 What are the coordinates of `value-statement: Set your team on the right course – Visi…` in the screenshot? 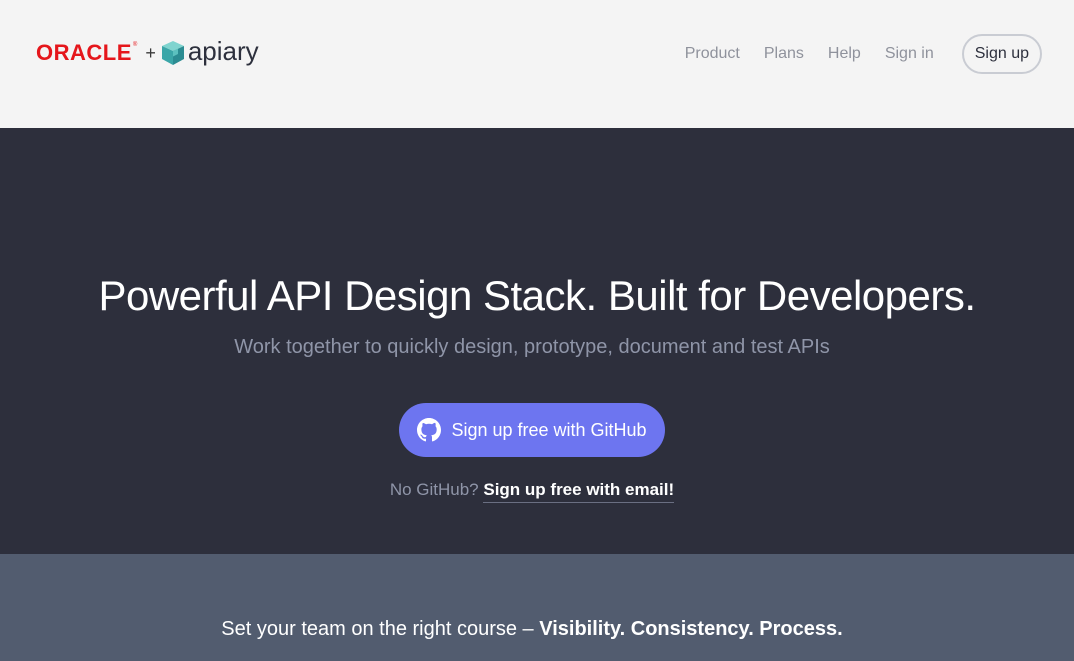 It's located at (532, 629).